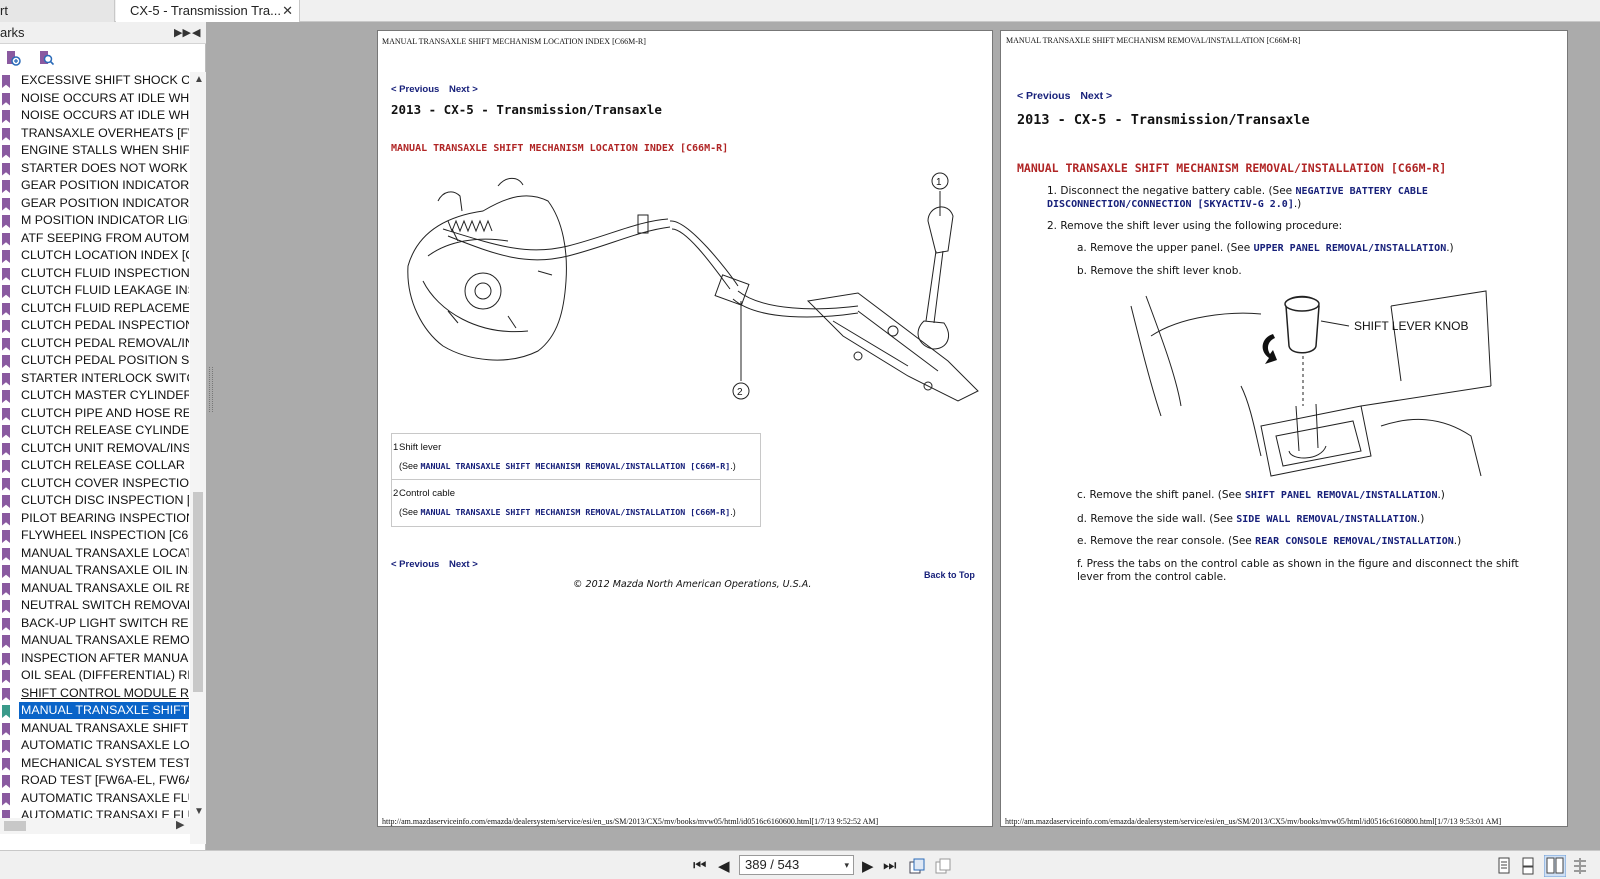 This screenshot has height=879, width=1600. What do you see at coordinates (211, 436) in the screenshot?
I see `panel-splitter` at bounding box center [211, 436].